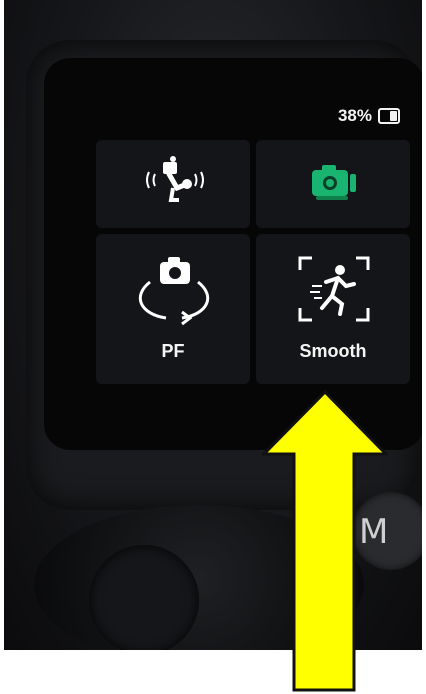 The height and width of the screenshot is (694, 426). I want to click on smooth-tracking-runner-icon, so click(334, 289).